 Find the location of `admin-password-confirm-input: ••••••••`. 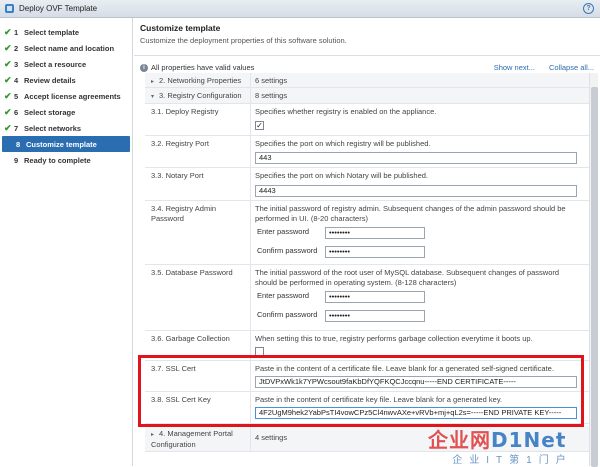

admin-password-confirm-input: •••••••• is located at coordinates (375, 252).